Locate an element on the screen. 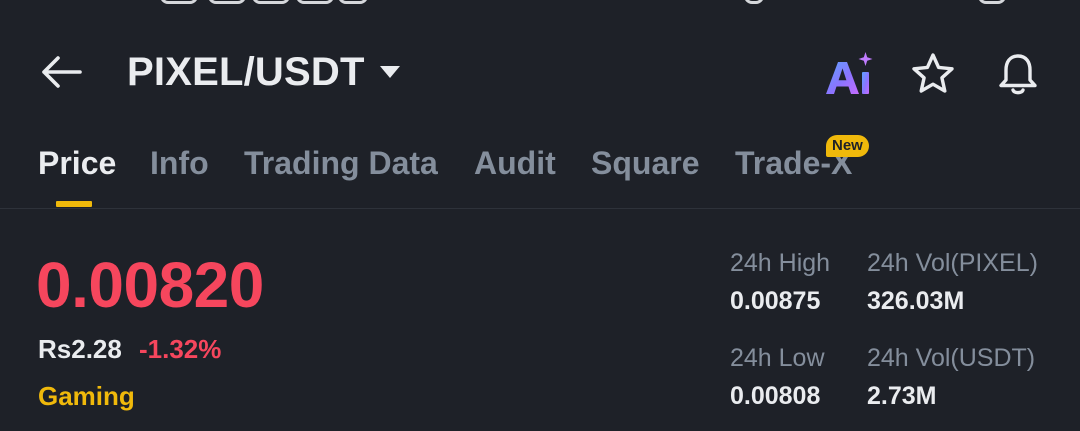 This screenshot has width=1080, height=431. back-button is located at coordinates (62, 72).